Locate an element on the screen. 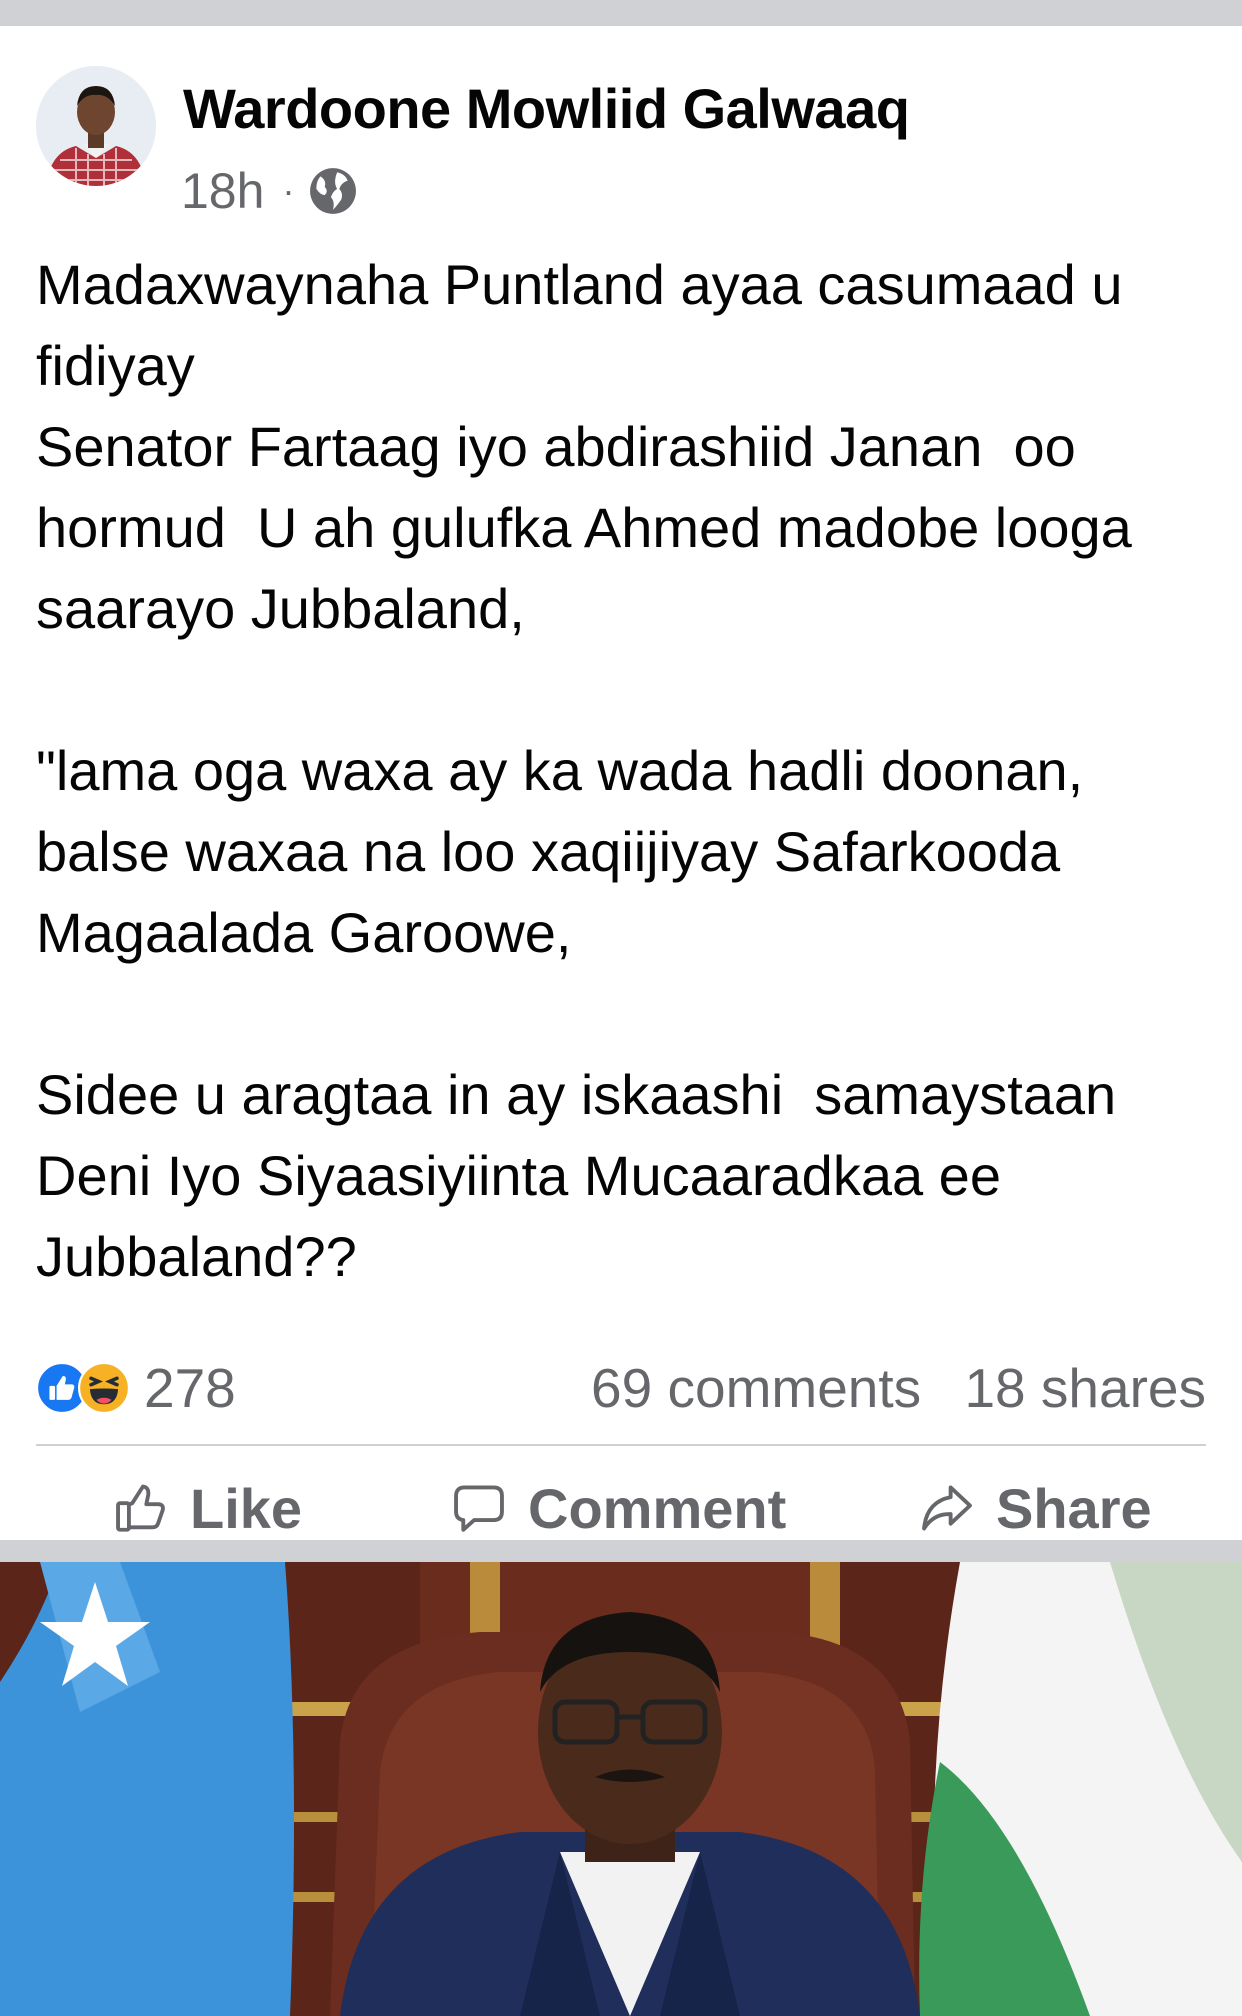 This screenshot has height=2016, width=1242. comment-button: Comment is located at coordinates (618, 1508).